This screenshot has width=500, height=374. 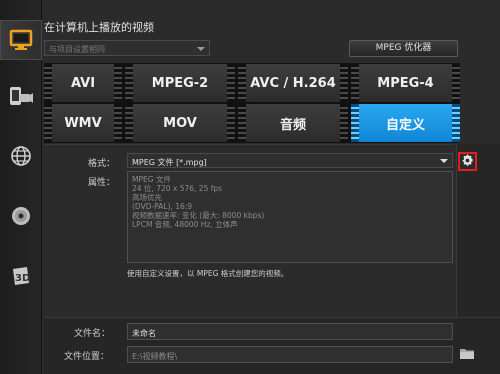 I want to click on location-label: 文件位置：, so click(x=87, y=357).